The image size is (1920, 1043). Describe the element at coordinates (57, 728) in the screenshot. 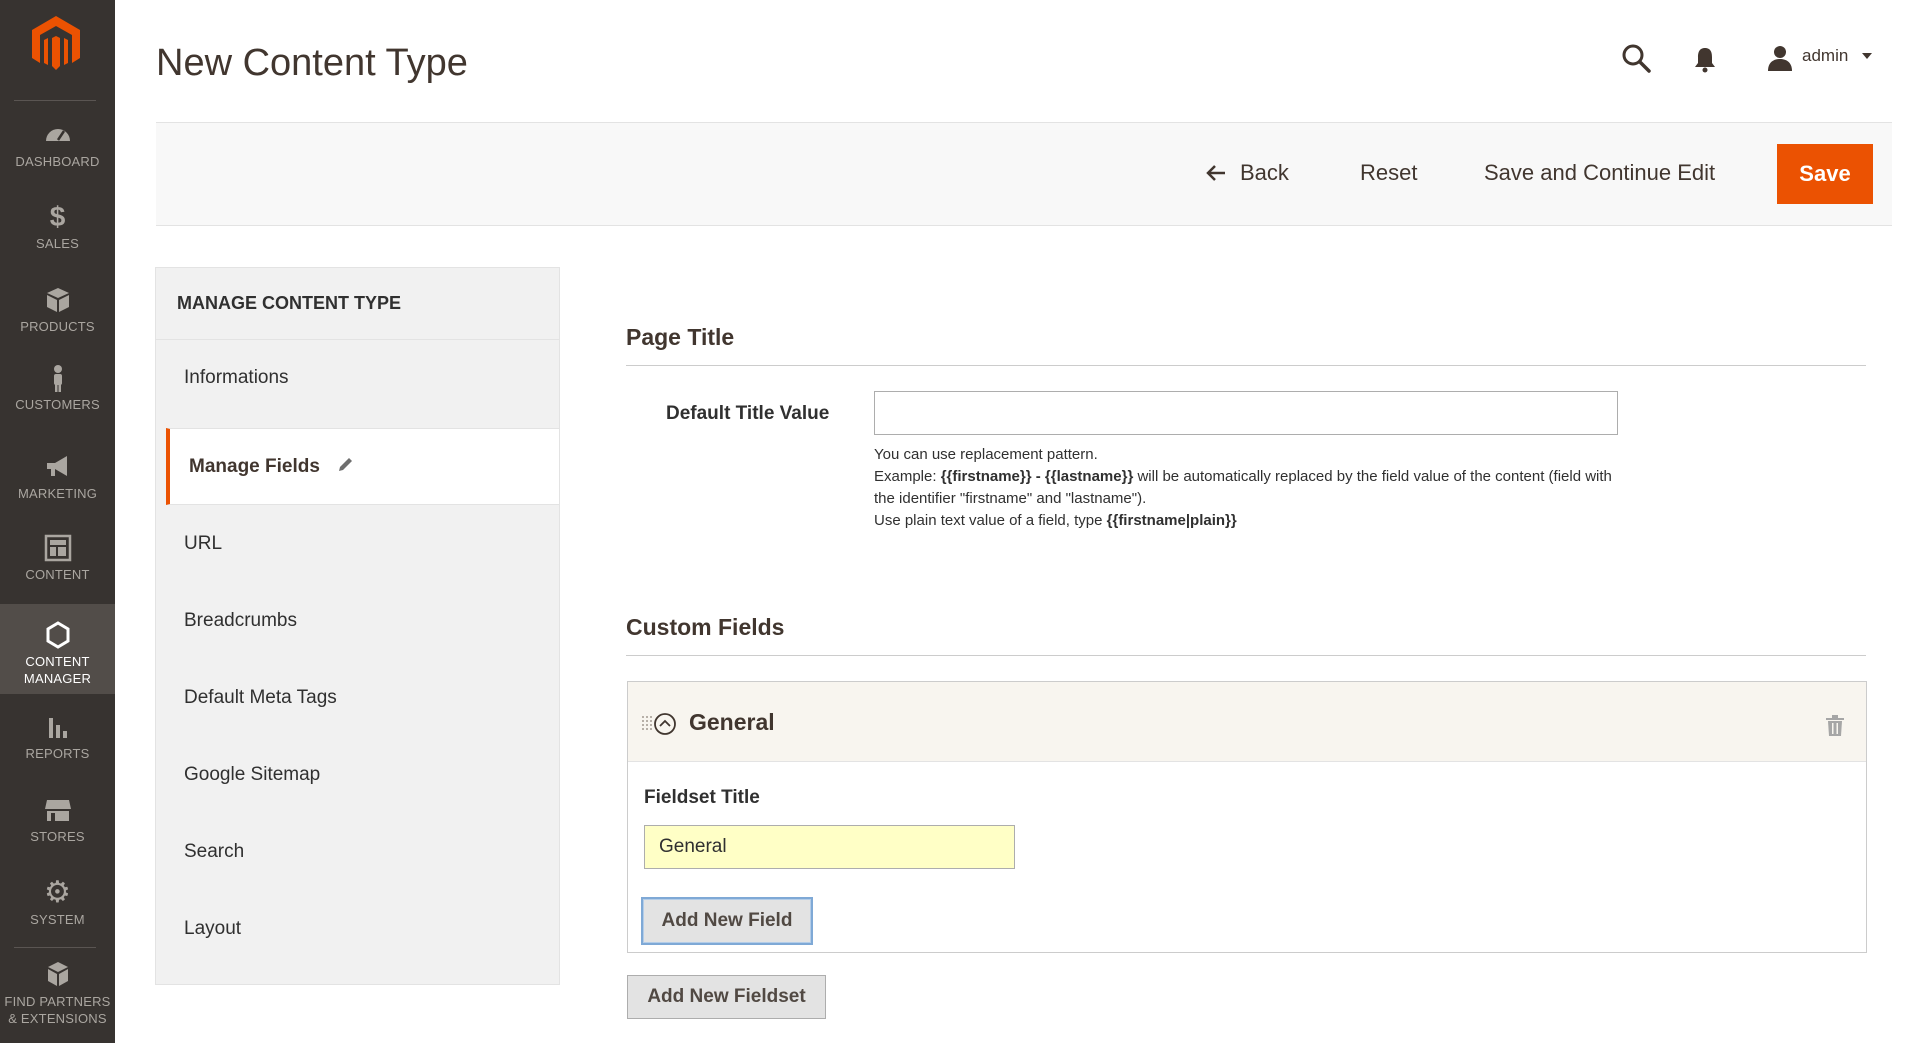

I see `bar-chart-icon` at that location.